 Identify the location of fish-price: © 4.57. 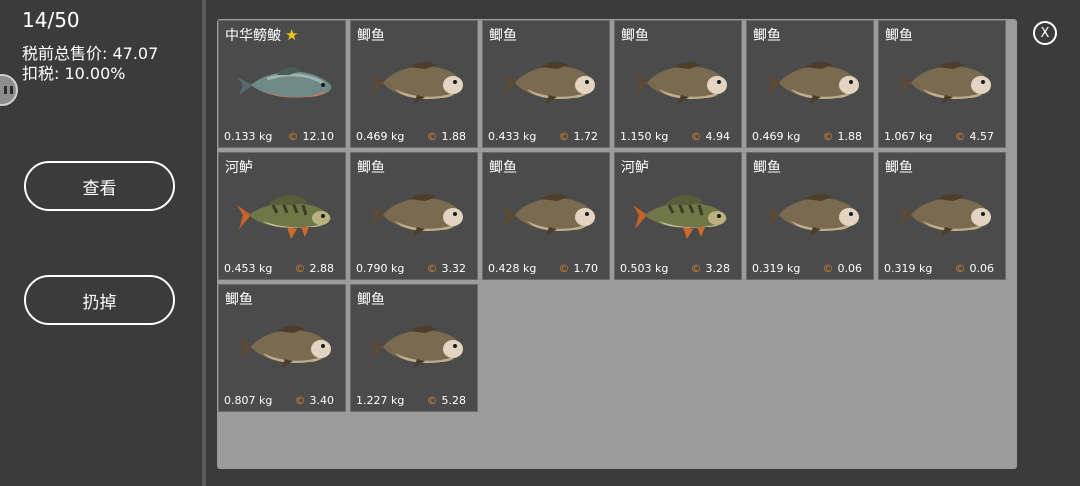
(975, 136).